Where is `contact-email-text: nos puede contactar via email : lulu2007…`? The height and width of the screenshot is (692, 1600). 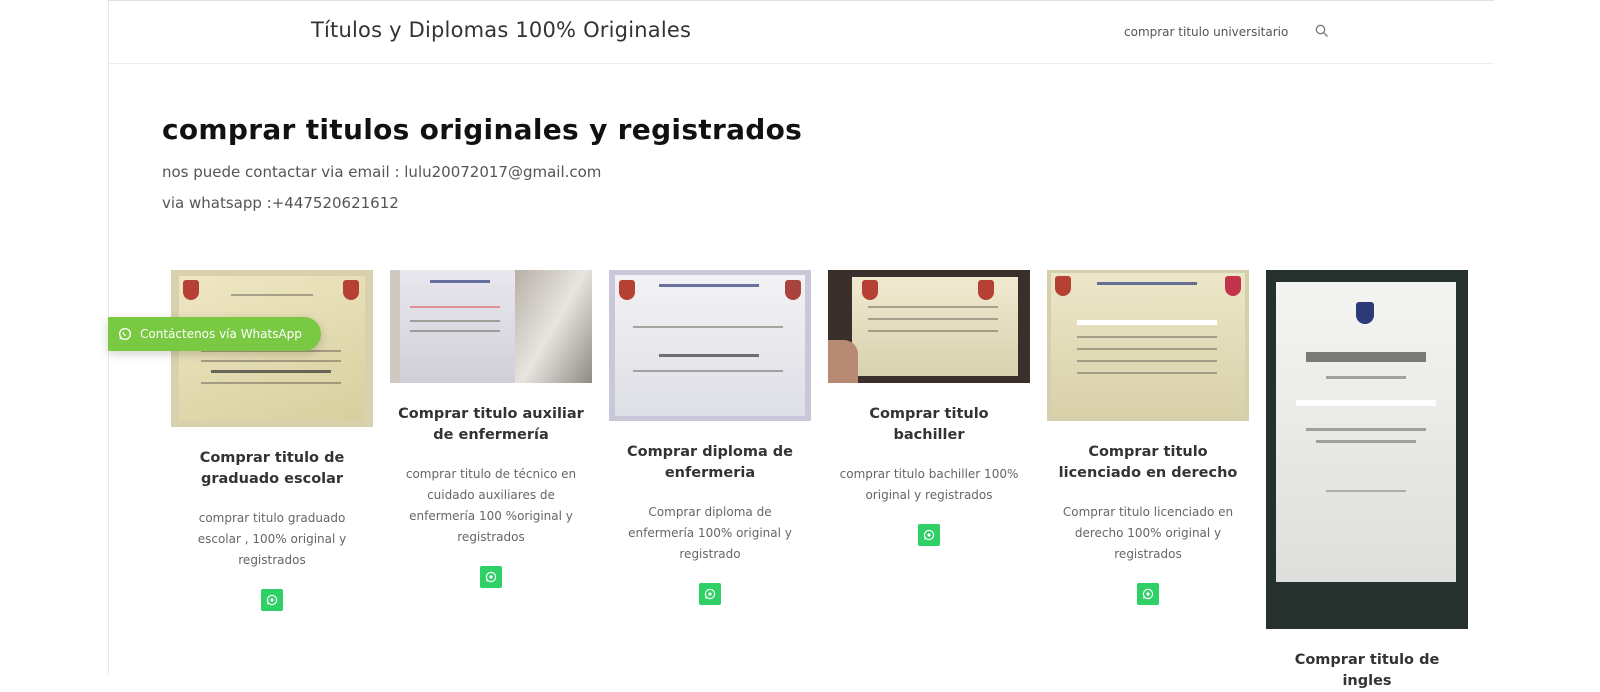
contact-email-text: nos puede contactar via email : lulu2007… is located at coordinates (382, 172).